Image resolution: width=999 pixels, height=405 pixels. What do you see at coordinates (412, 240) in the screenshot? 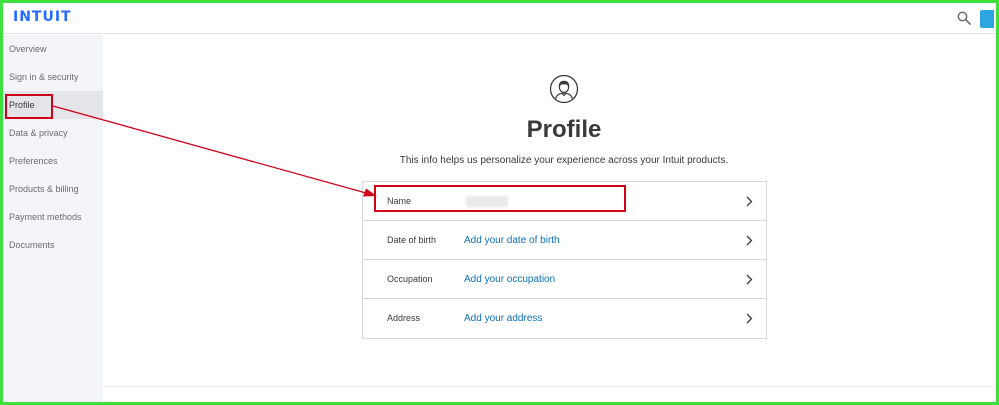
I see `row-label: Date of birth` at bounding box center [412, 240].